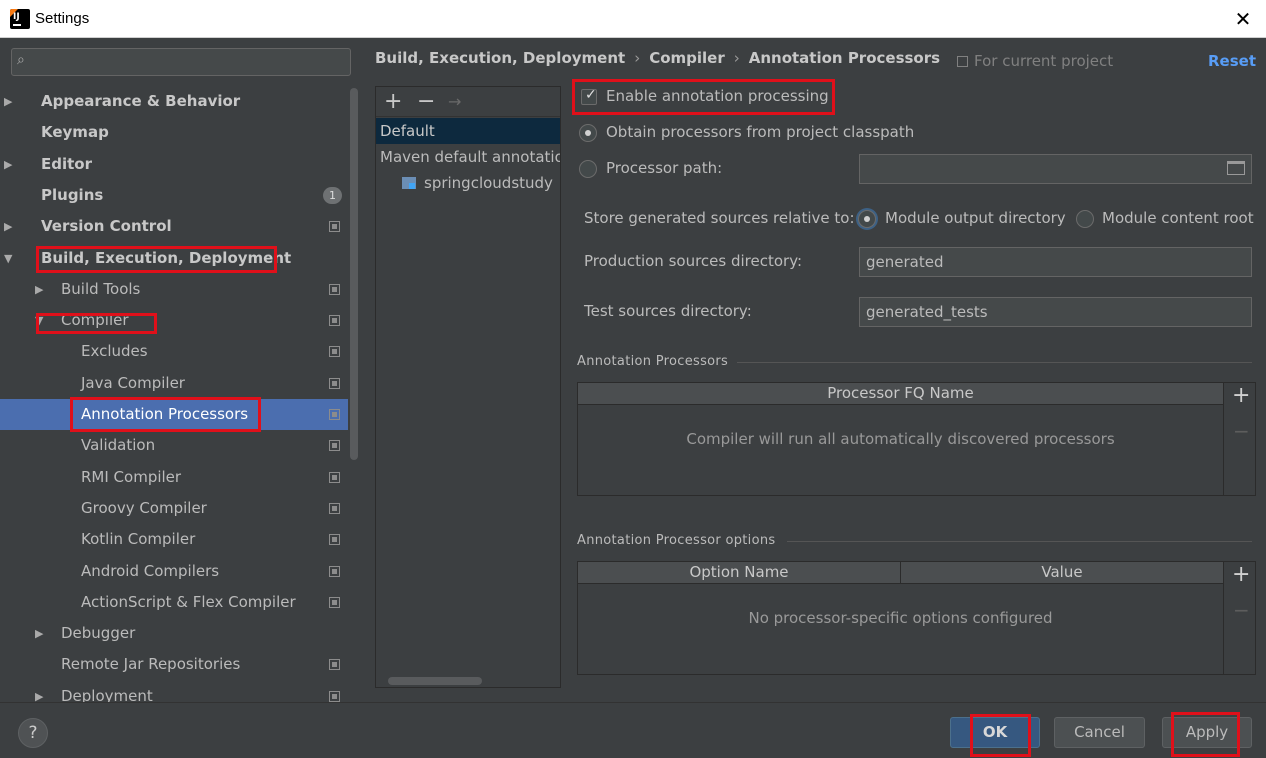  What do you see at coordinates (174, 320) in the screenshot?
I see `sidebar-item-compiler: ▼ Compiler` at bounding box center [174, 320].